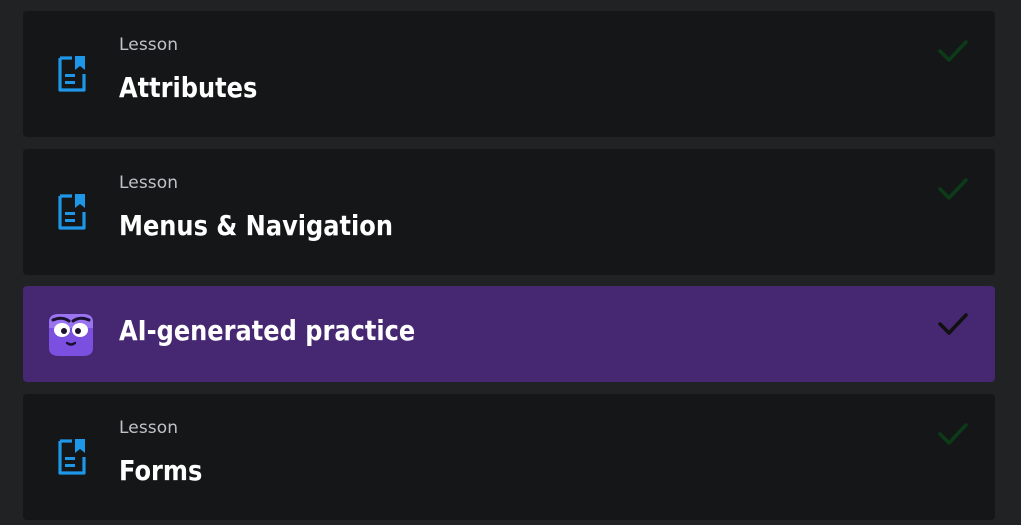 This screenshot has height=525, width=1021. What do you see at coordinates (161, 470) in the screenshot?
I see `lesson-title: Forms` at bounding box center [161, 470].